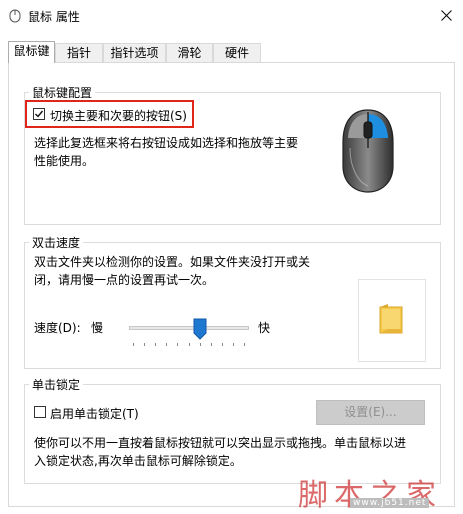  What do you see at coordinates (138, 461) in the screenshot?
I see `click-lock-description-line: 入锁定状态,再次单击鼠标可解除锁定。` at bounding box center [138, 461].